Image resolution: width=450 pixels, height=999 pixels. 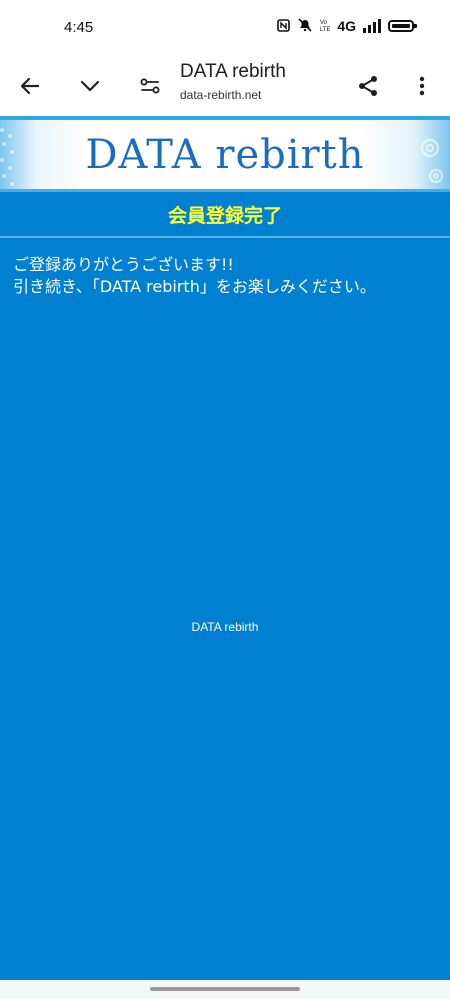 I want to click on volte-icon: Vo LTE, so click(x=325, y=26).